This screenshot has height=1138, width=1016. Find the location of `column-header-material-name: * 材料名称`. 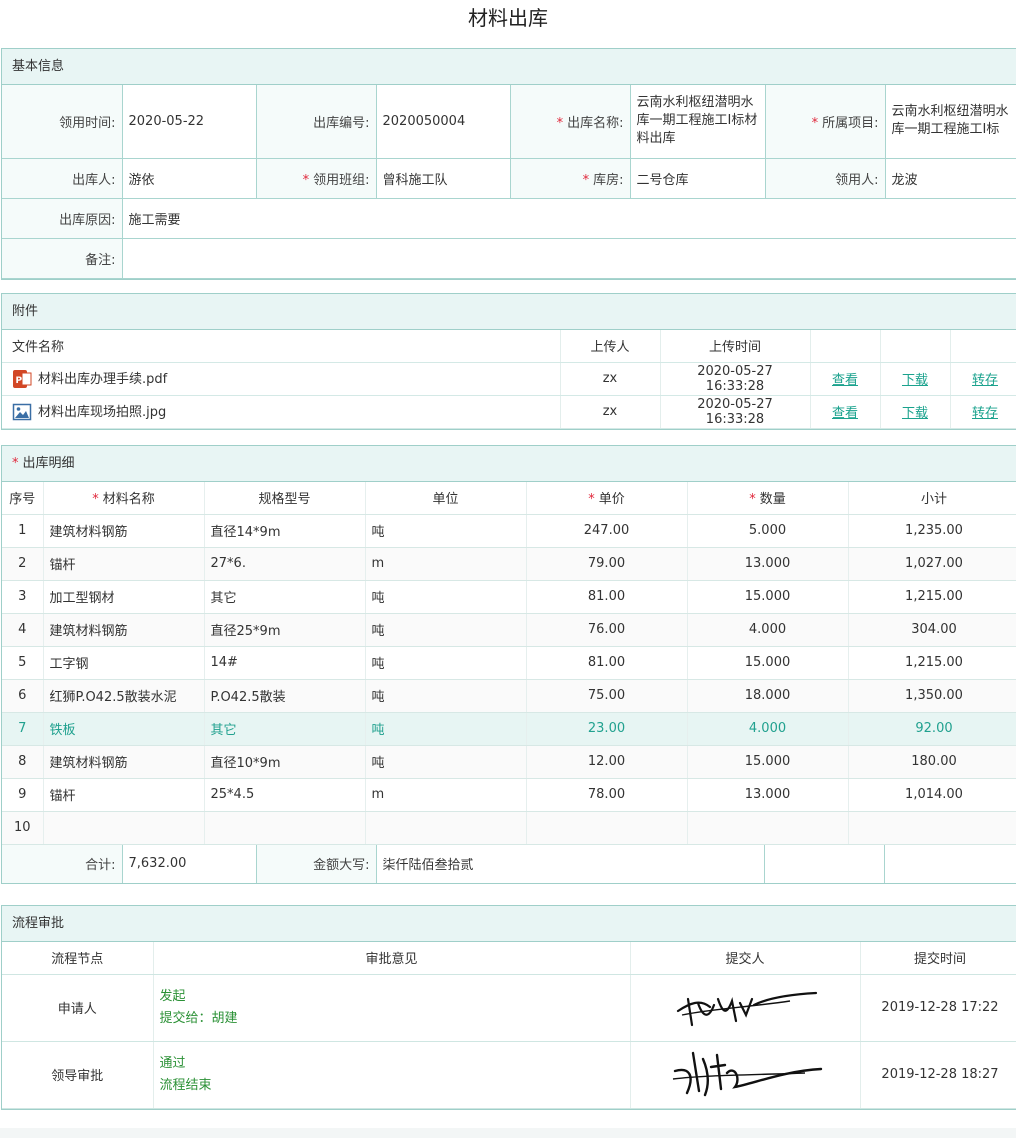

column-header-material-name: * 材料名称 is located at coordinates (124, 498).